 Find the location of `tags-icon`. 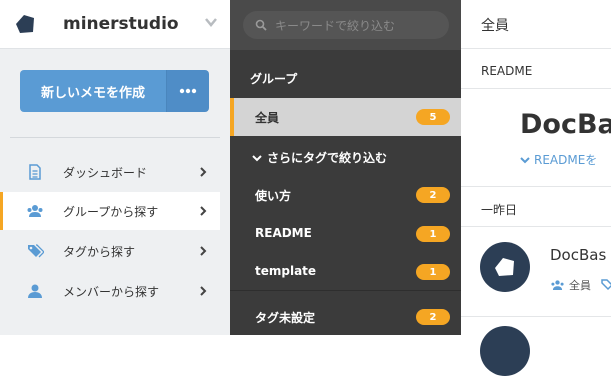

tags-icon is located at coordinates (36, 251).